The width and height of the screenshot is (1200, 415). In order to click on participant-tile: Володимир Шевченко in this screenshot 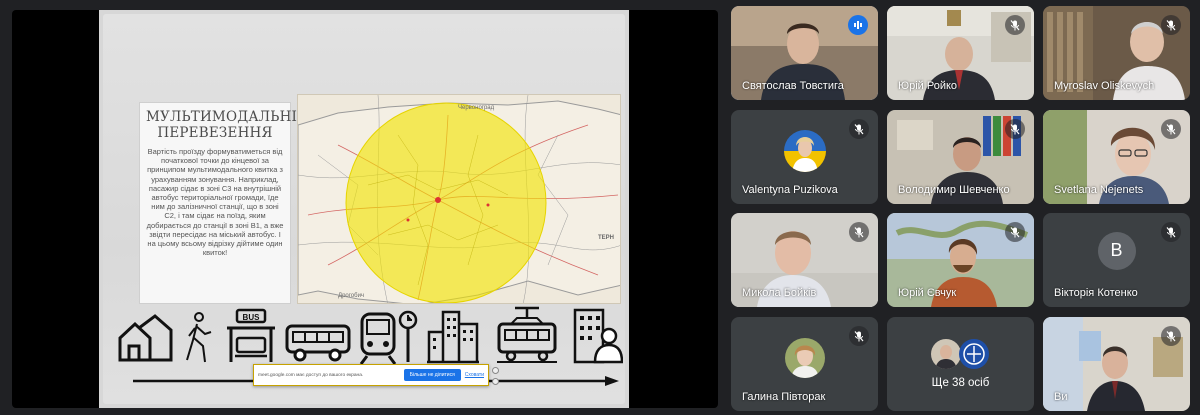, I will do `click(960, 157)`.